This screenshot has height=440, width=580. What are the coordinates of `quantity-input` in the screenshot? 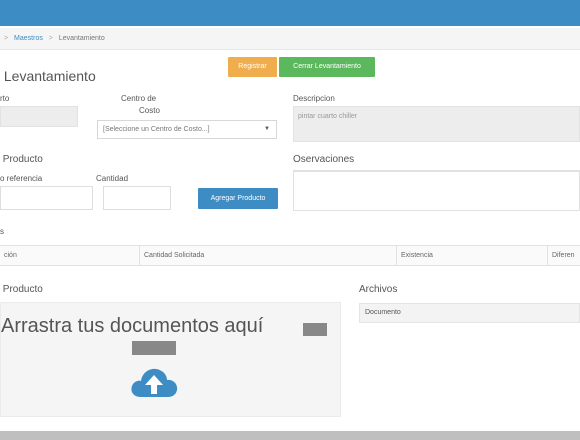 It's located at (137, 198).